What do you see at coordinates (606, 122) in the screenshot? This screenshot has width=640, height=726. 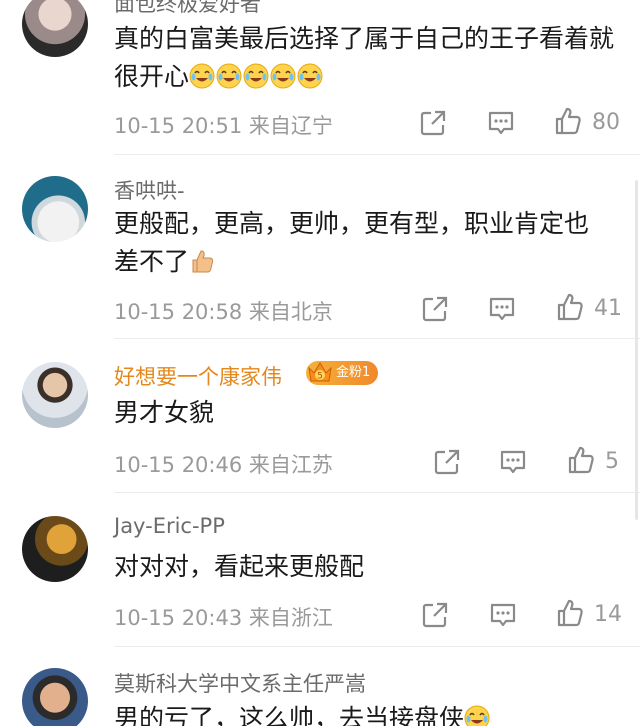 I see `like-count: 80` at bounding box center [606, 122].